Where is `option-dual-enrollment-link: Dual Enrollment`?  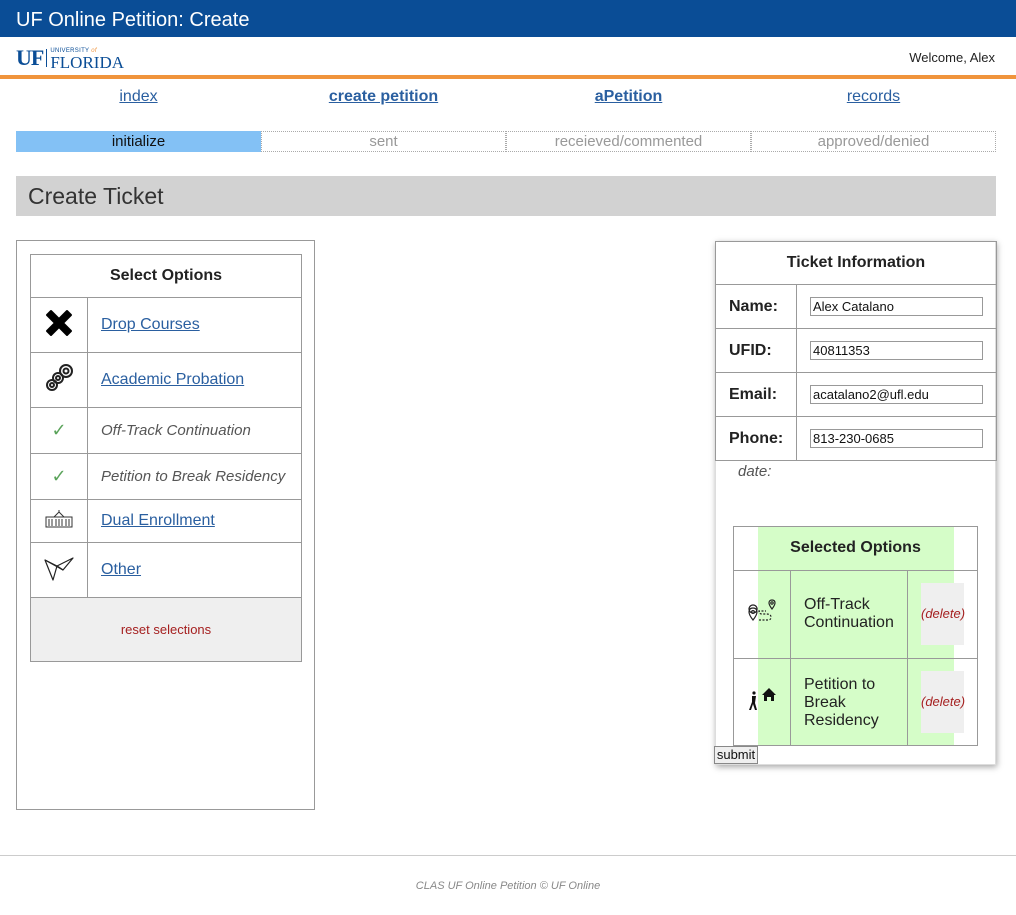
option-dual-enrollment-link: Dual Enrollment is located at coordinates (158, 520).